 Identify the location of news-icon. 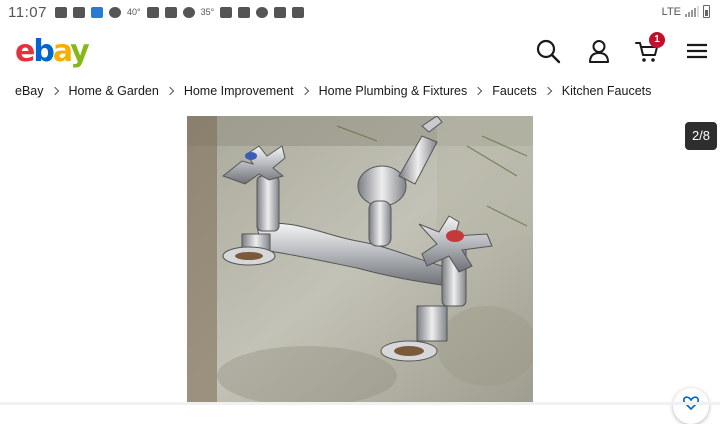
(152, 12).